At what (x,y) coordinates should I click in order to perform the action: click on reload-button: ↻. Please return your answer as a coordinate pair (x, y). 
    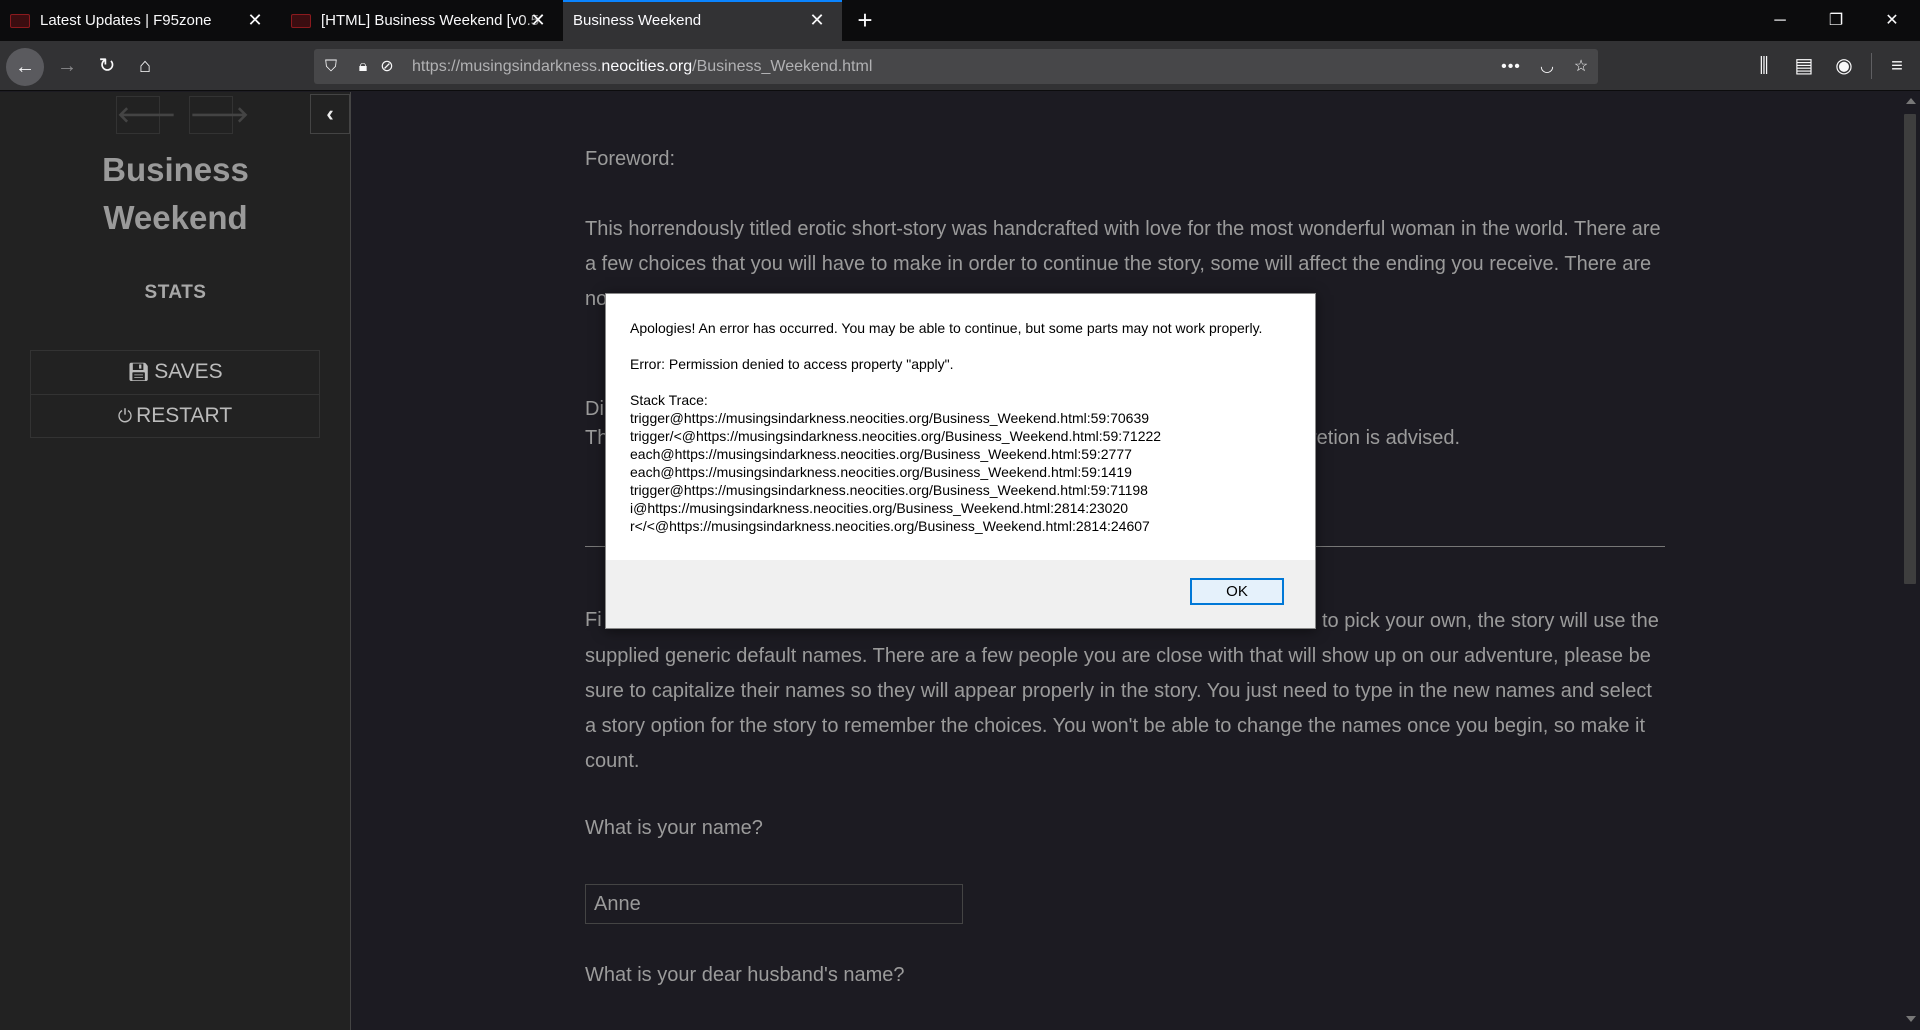
    Looking at the image, I should click on (107, 66).